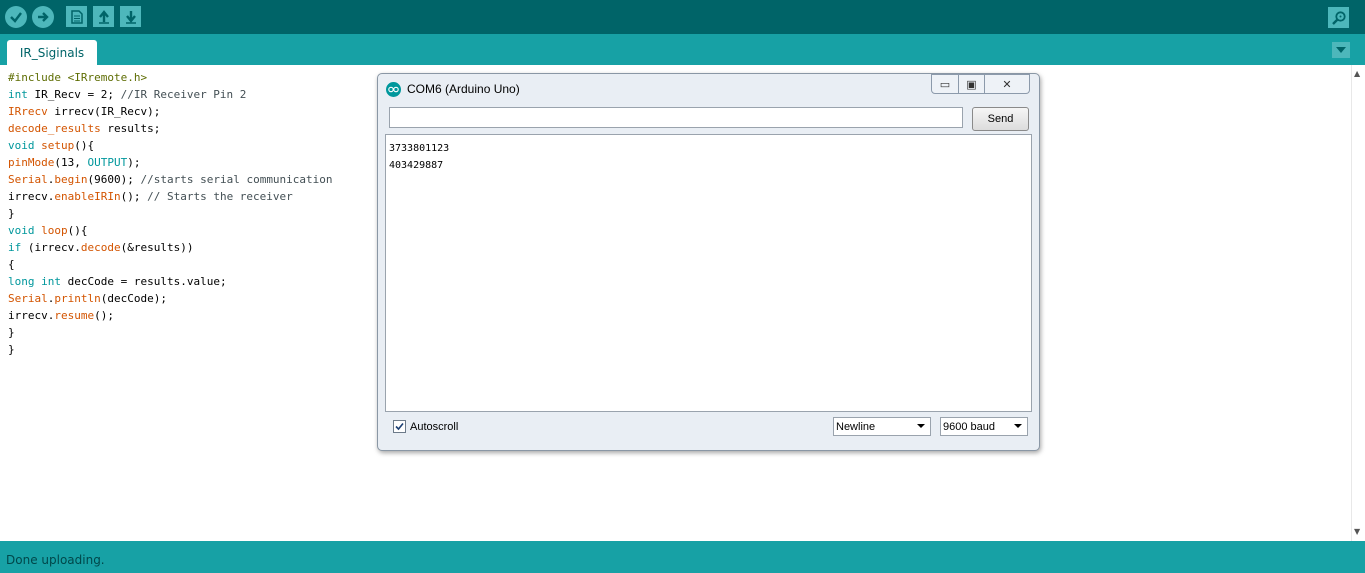 The width and height of the screenshot is (1365, 573). I want to click on code-line: #include <IRremote.h>, so click(170, 77).